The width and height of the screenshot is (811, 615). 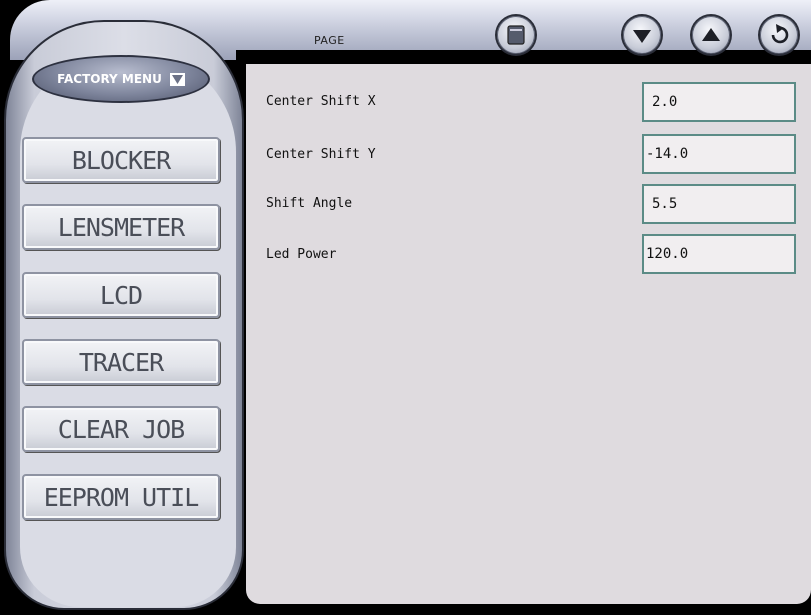 What do you see at coordinates (177, 79) in the screenshot?
I see `triangle-down-icon` at bounding box center [177, 79].